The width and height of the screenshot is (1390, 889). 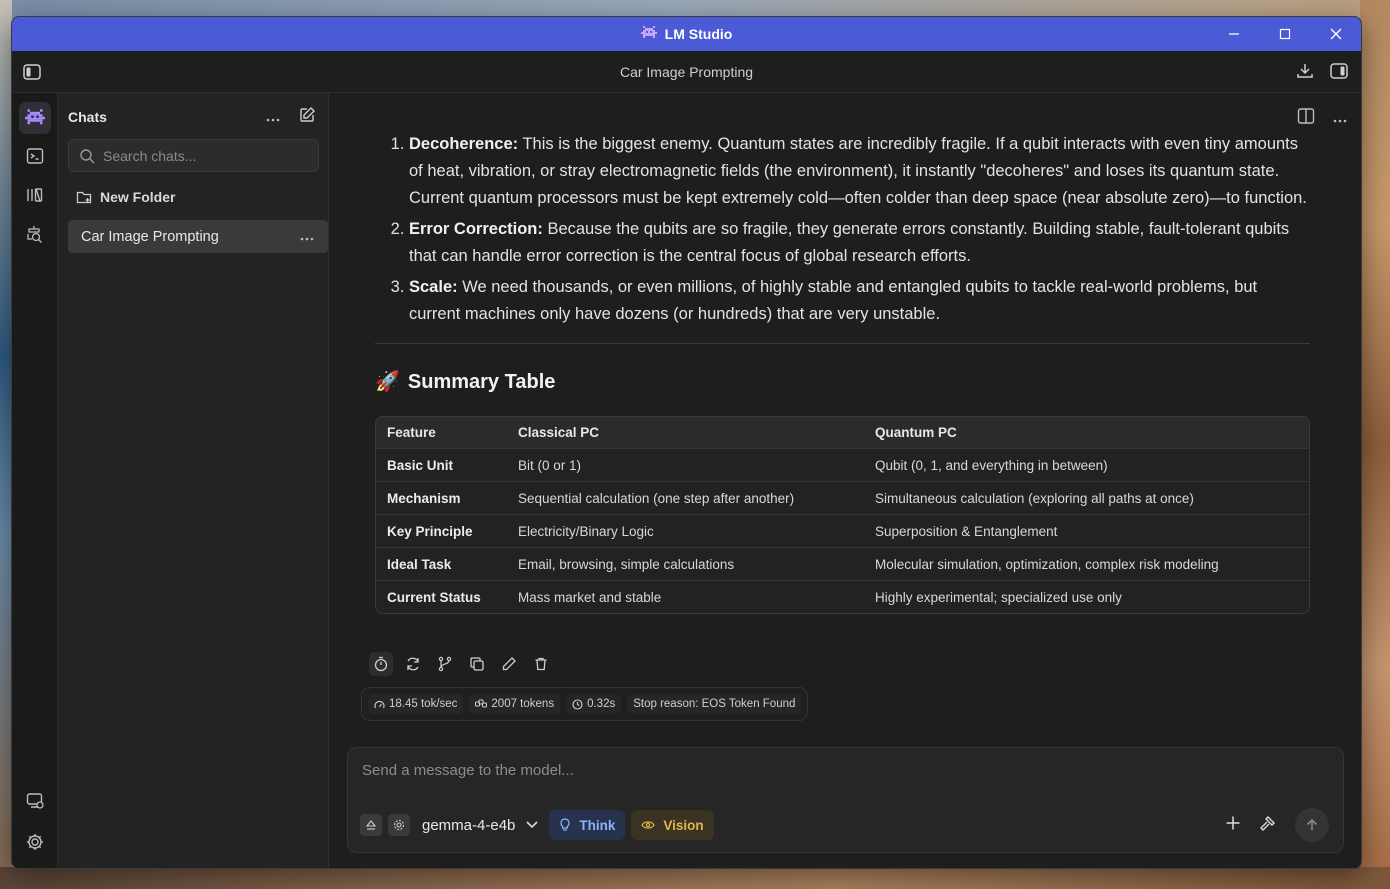 I want to click on edit-button, so click(x=509, y=664).